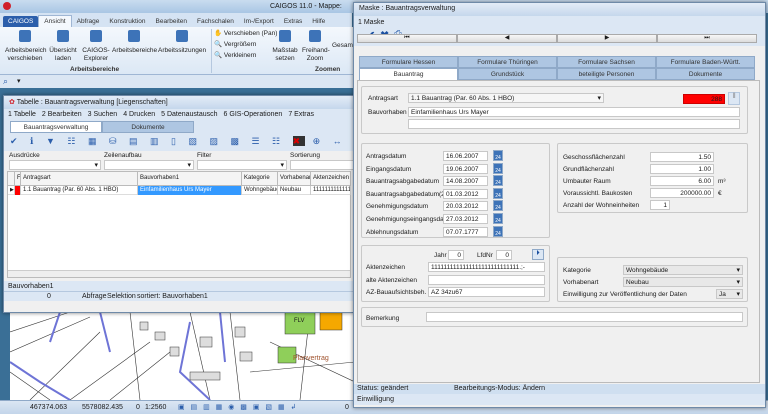 The height and width of the screenshot is (414, 768). I want to click on col-vorhabenart: Vorhabenart, so click(294, 179).